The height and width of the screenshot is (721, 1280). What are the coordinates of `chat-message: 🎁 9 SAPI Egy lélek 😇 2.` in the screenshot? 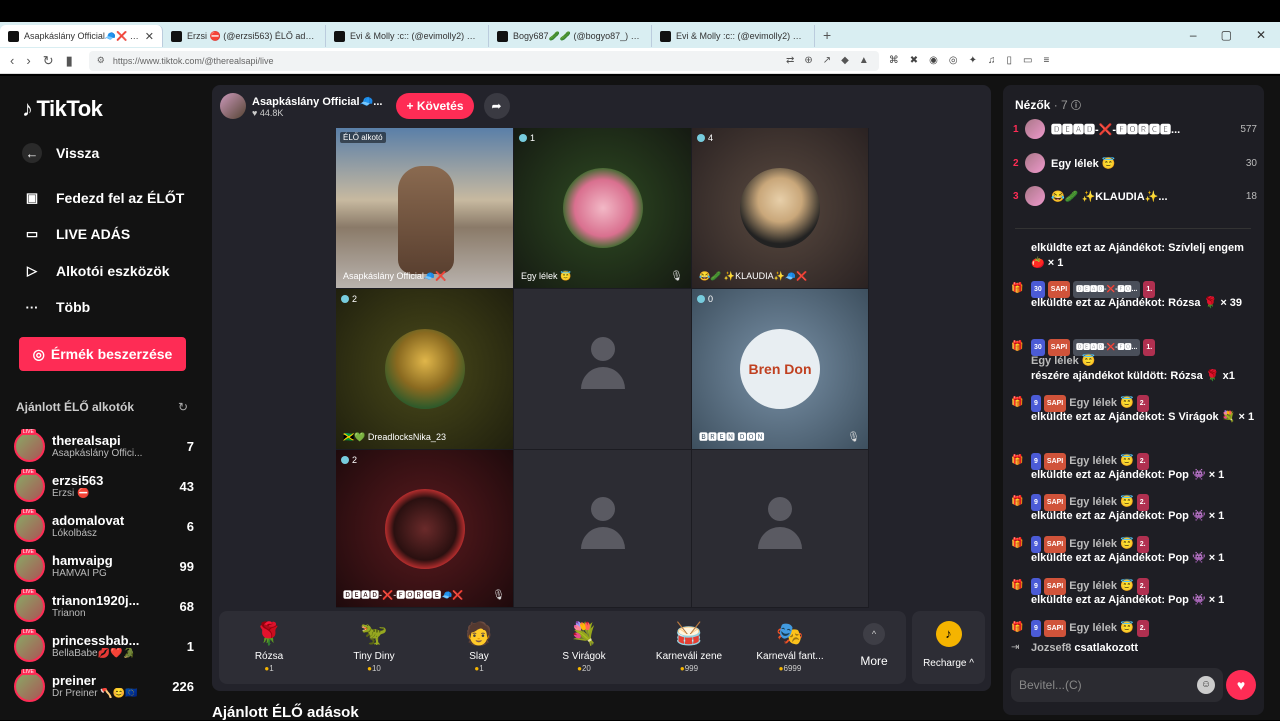 It's located at (1134, 628).